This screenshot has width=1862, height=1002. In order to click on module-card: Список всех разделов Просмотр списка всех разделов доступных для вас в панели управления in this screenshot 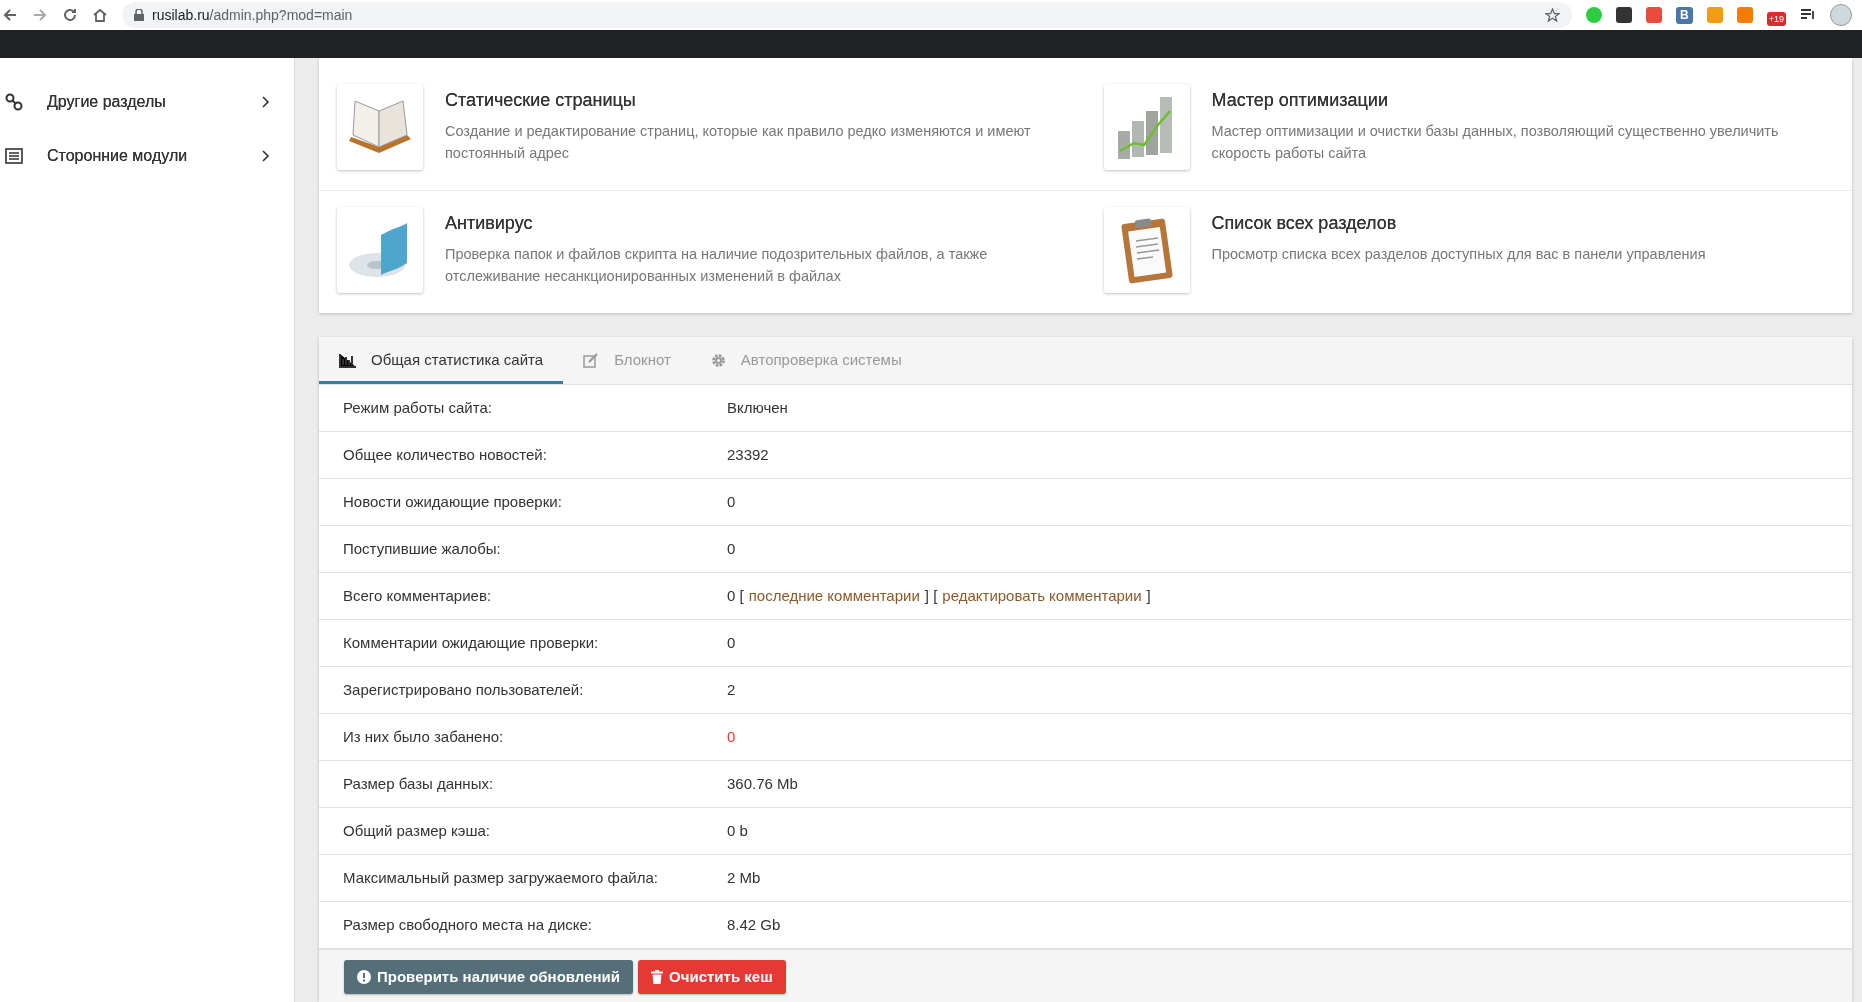, I will do `click(1468, 252)`.